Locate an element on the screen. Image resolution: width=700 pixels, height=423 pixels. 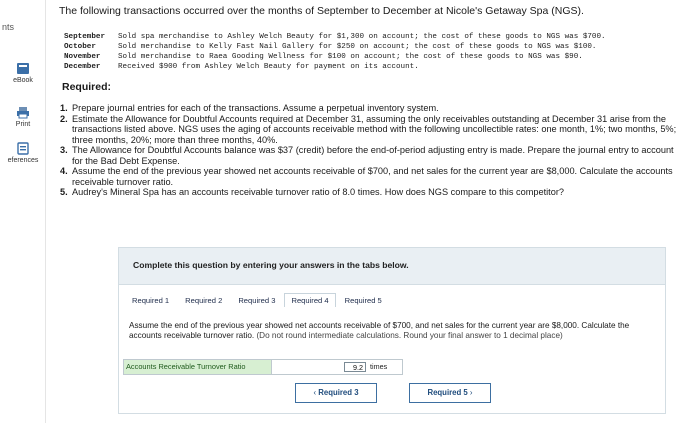
transaction-month: December is located at coordinates (82, 67).